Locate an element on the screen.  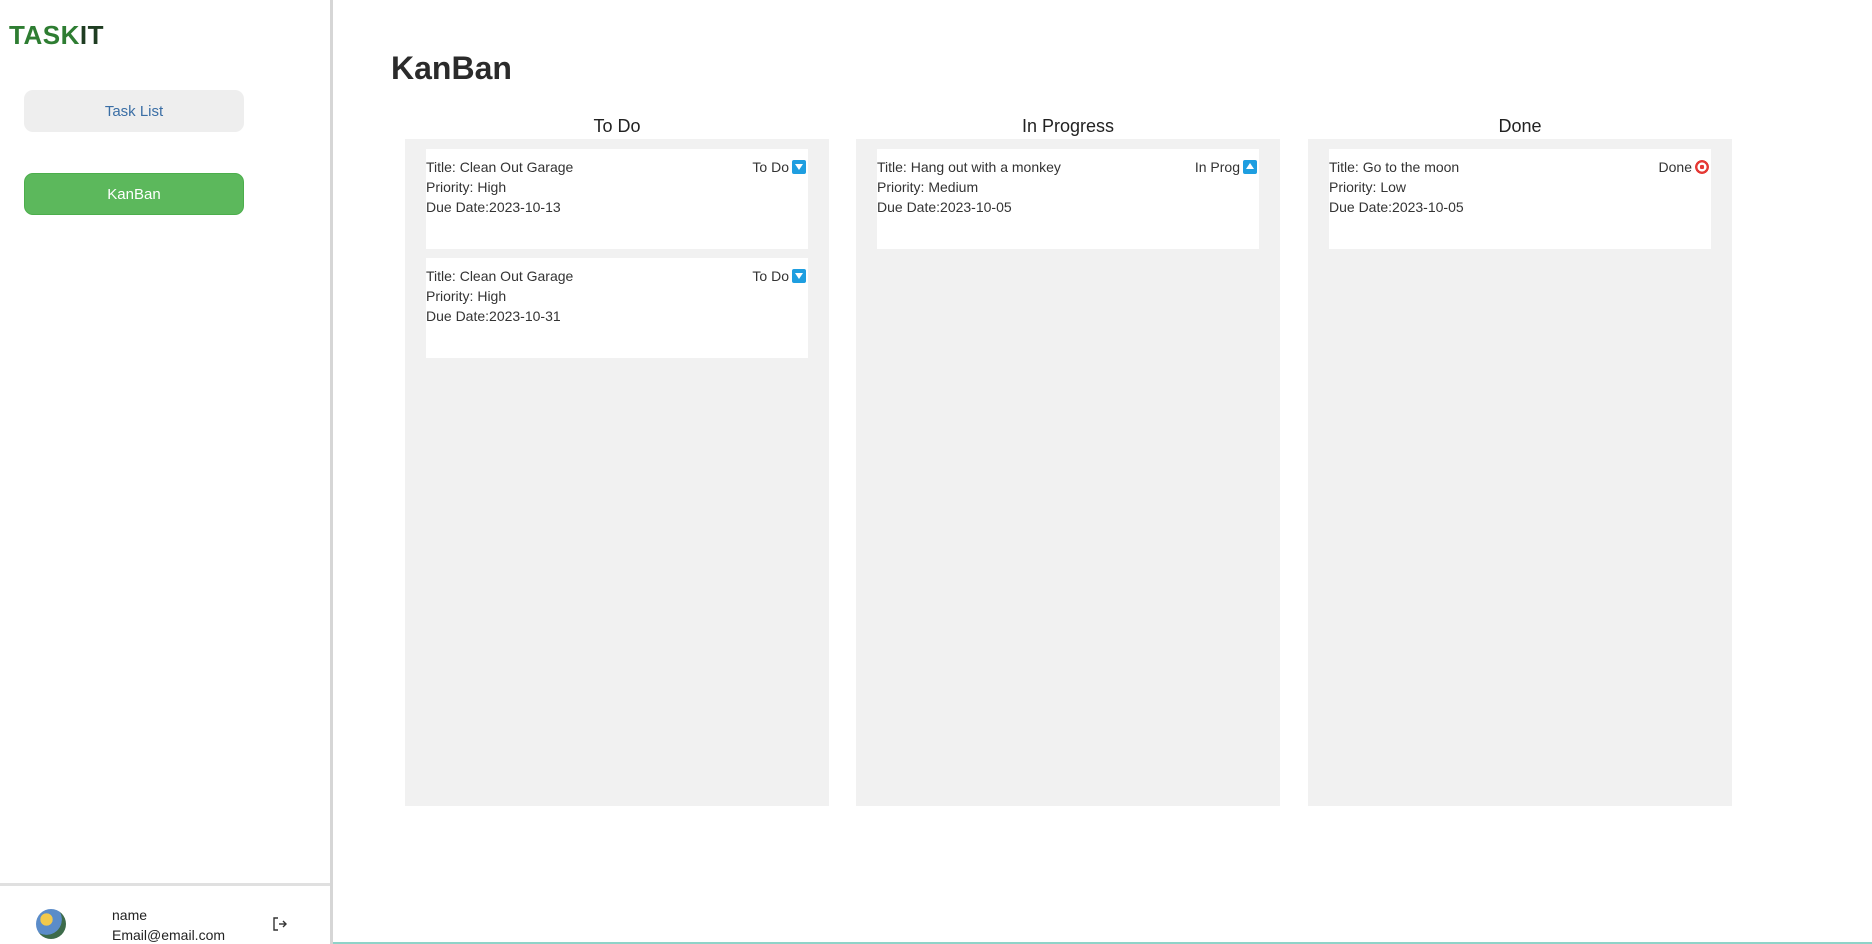
user-name: name is located at coordinates (130, 915).